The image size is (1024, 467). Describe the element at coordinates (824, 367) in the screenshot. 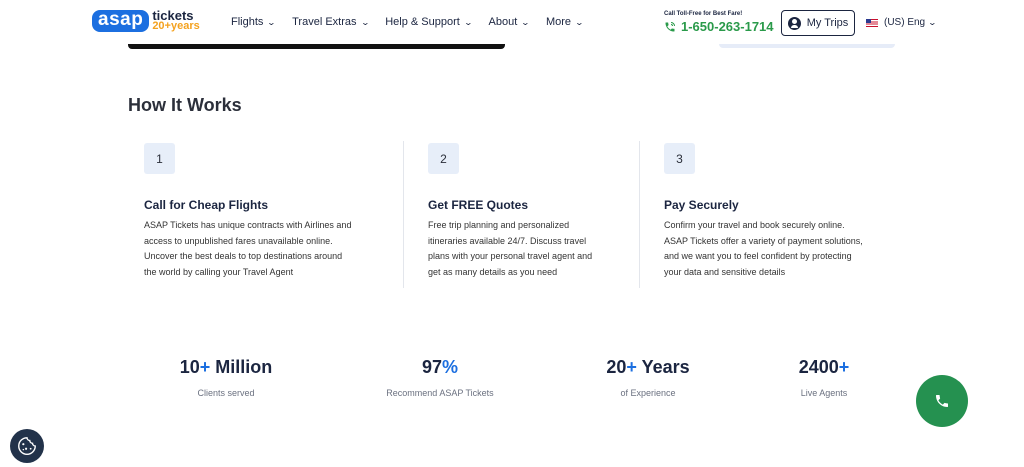

I see `stat-value: 2400+` at that location.